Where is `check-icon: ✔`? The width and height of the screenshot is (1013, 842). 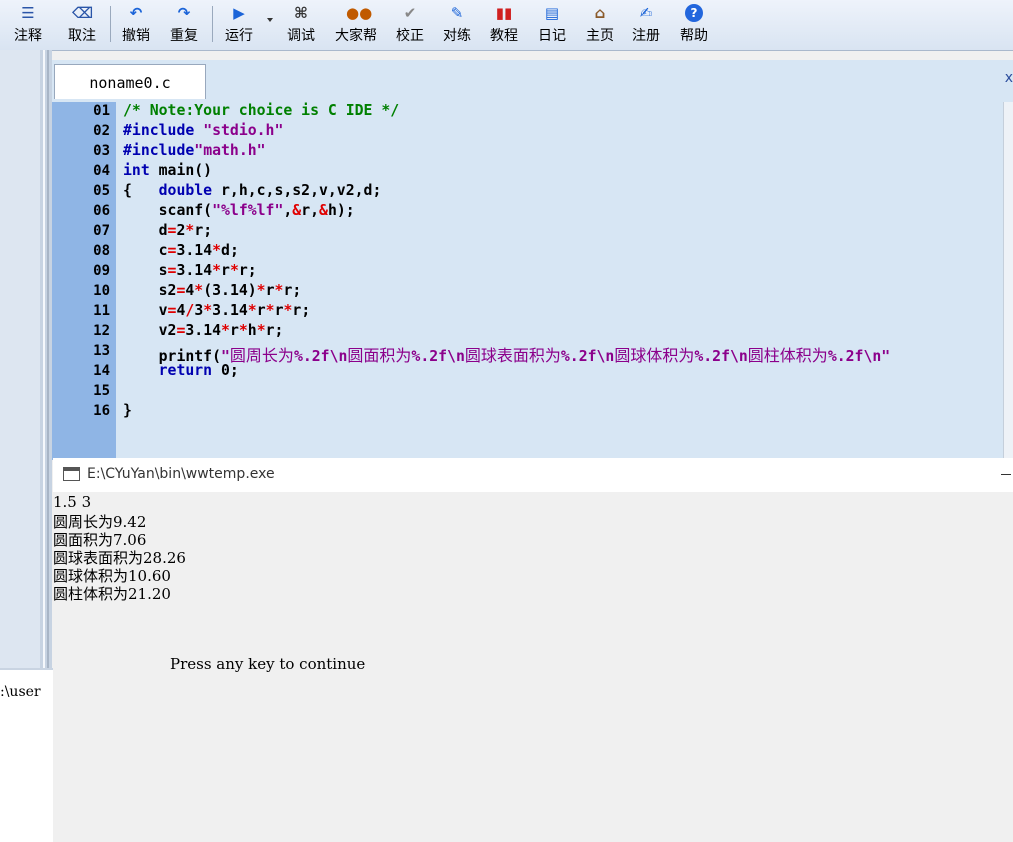 check-icon: ✔ is located at coordinates (410, 13).